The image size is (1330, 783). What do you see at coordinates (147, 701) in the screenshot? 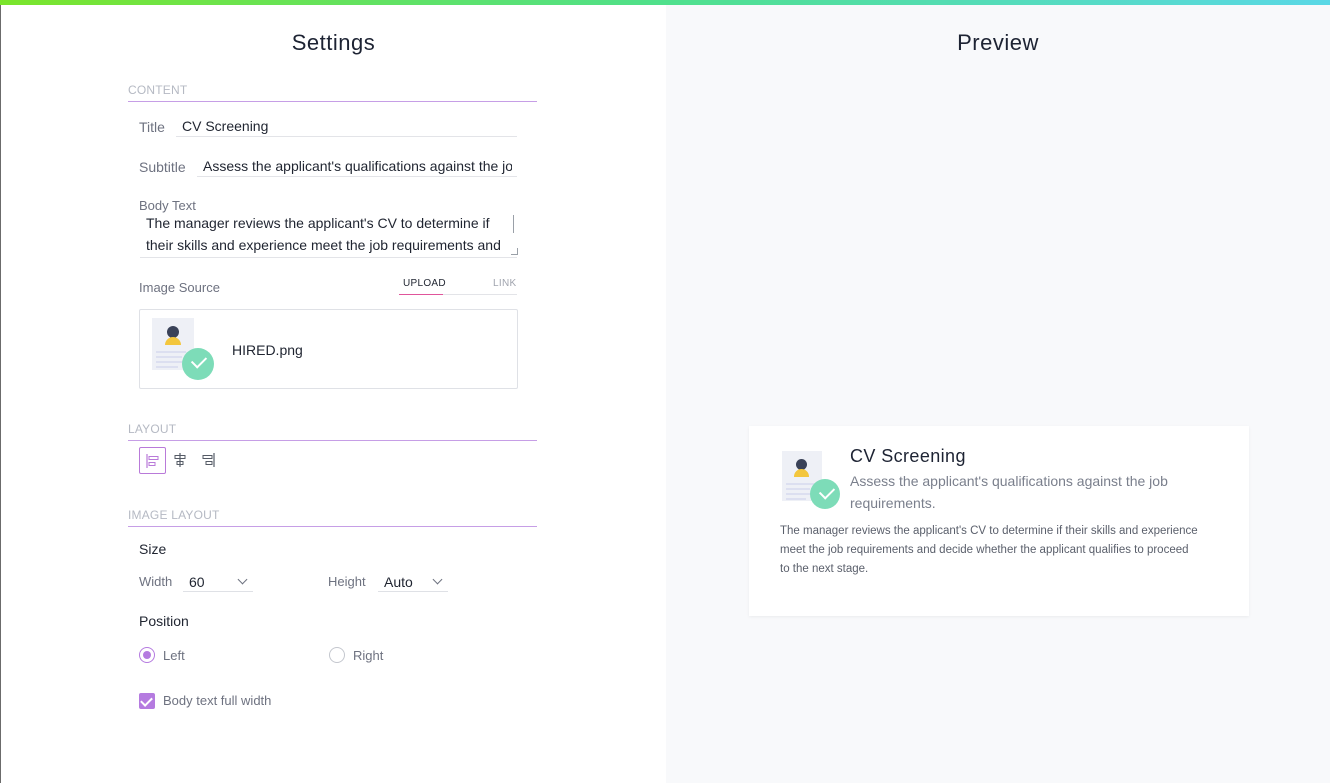
I see `body-full-width-checkbox` at bounding box center [147, 701].